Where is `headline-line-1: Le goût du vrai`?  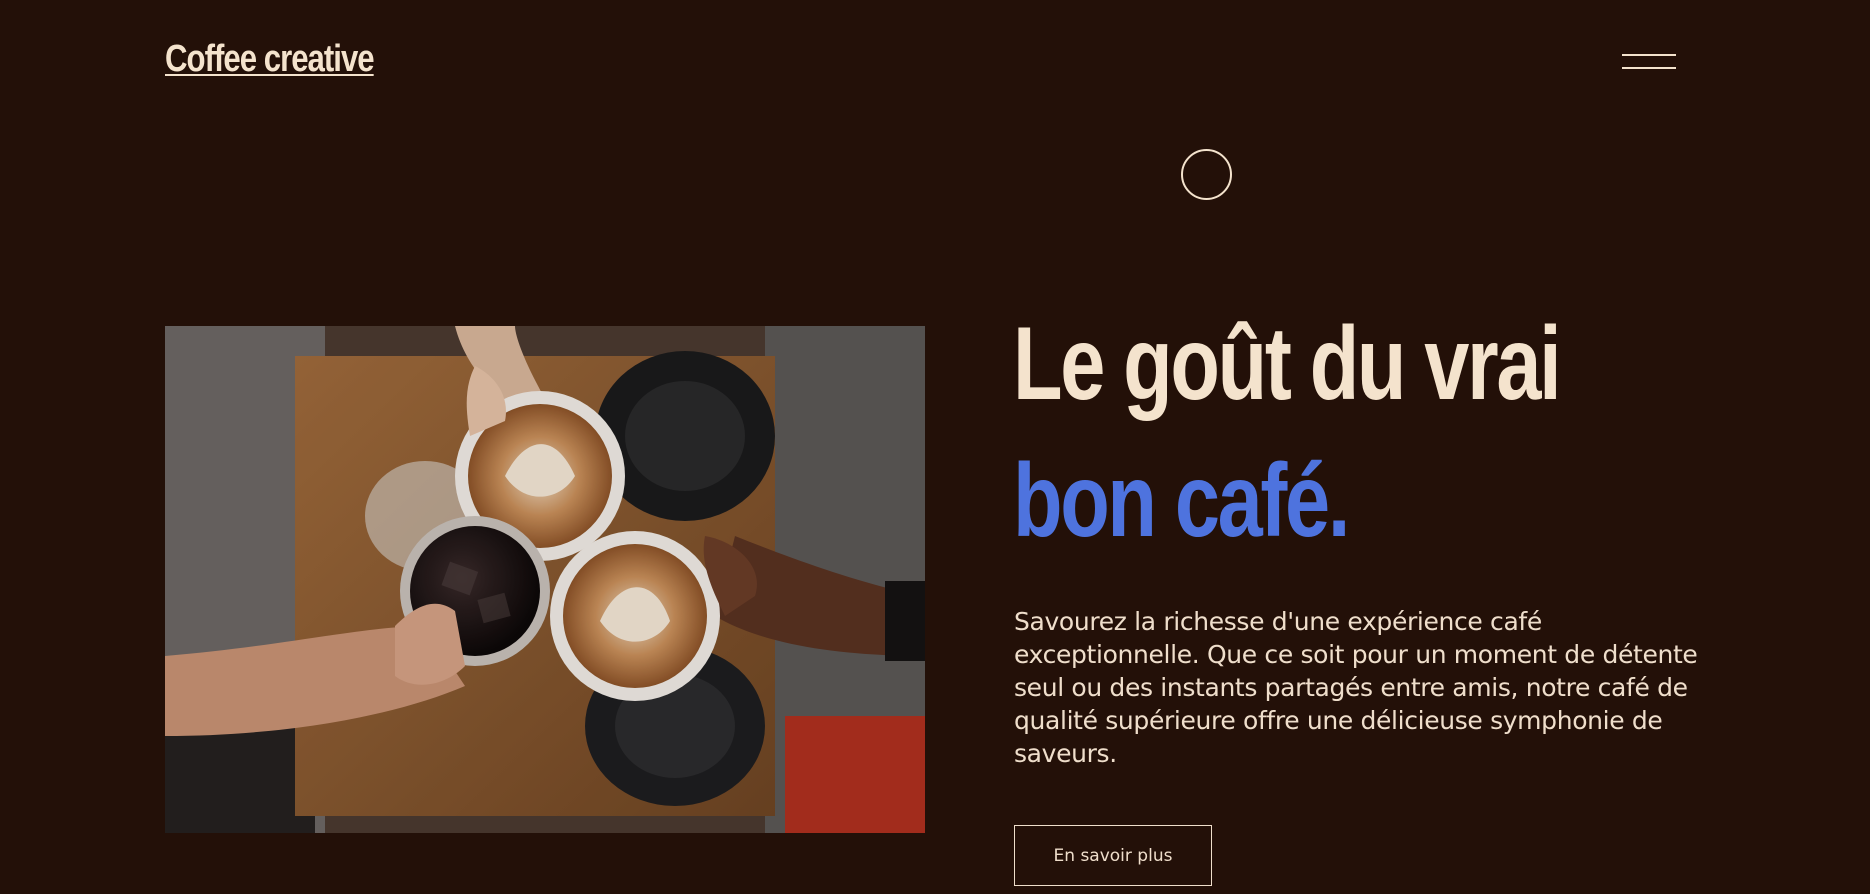 headline-line-1: Le goût du vrai is located at coordinates (1287, 364).